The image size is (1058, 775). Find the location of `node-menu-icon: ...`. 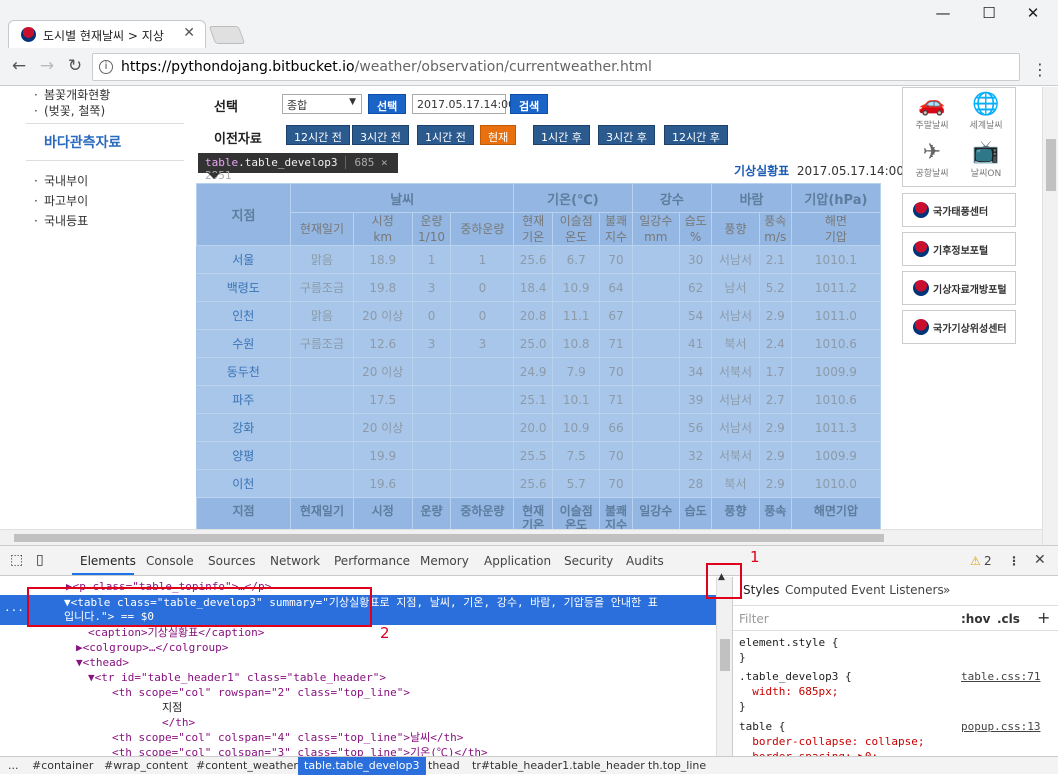

node-menu-icon: ... is located at coordinates (14, 607).